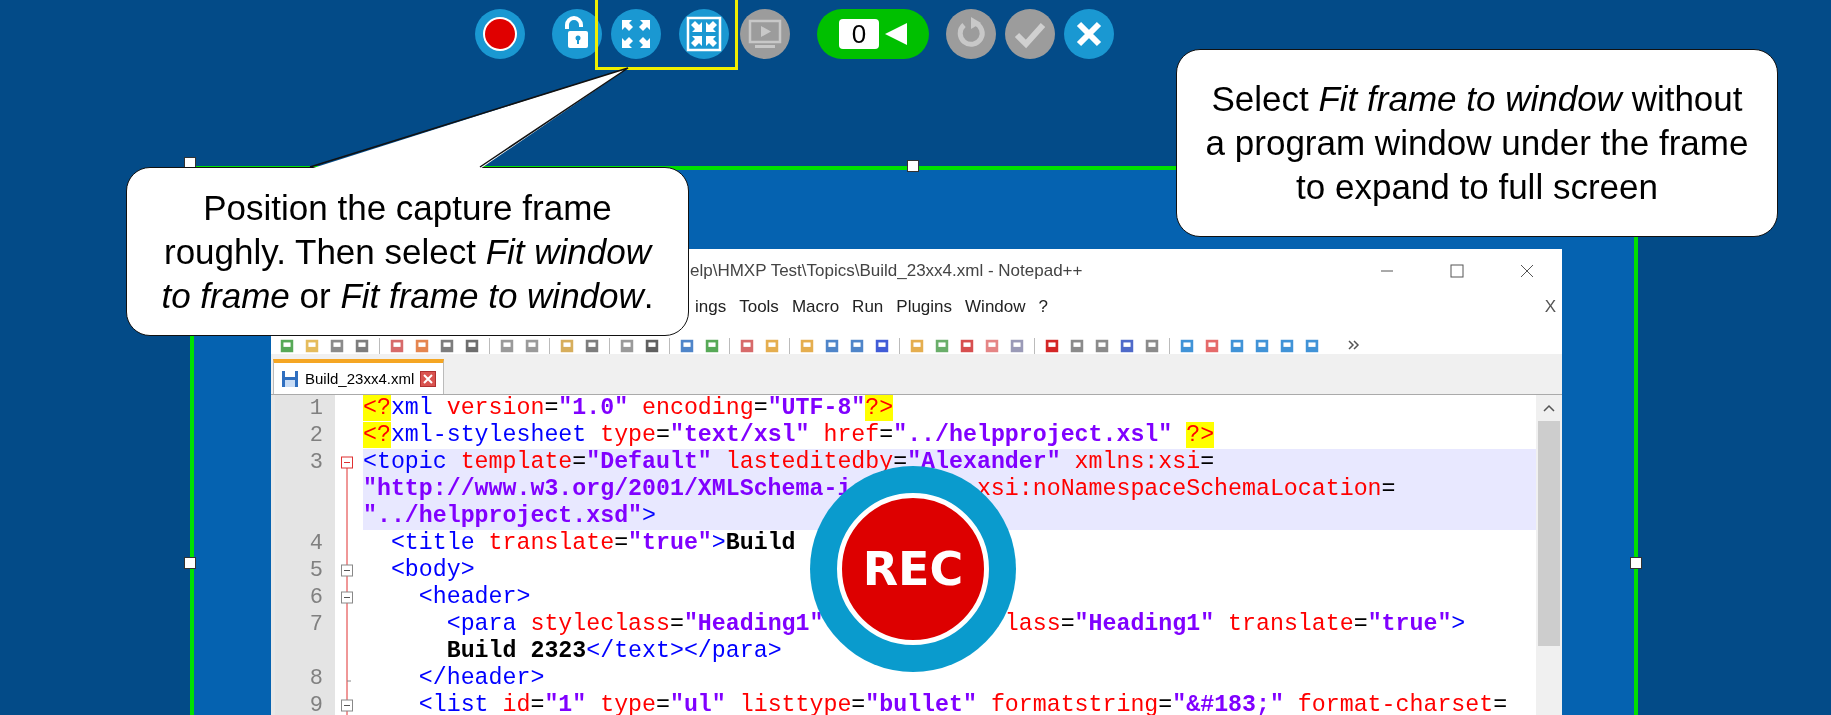 This screenshot has width=1831, height=715. I want to click on record-icon, so click(500, 34).